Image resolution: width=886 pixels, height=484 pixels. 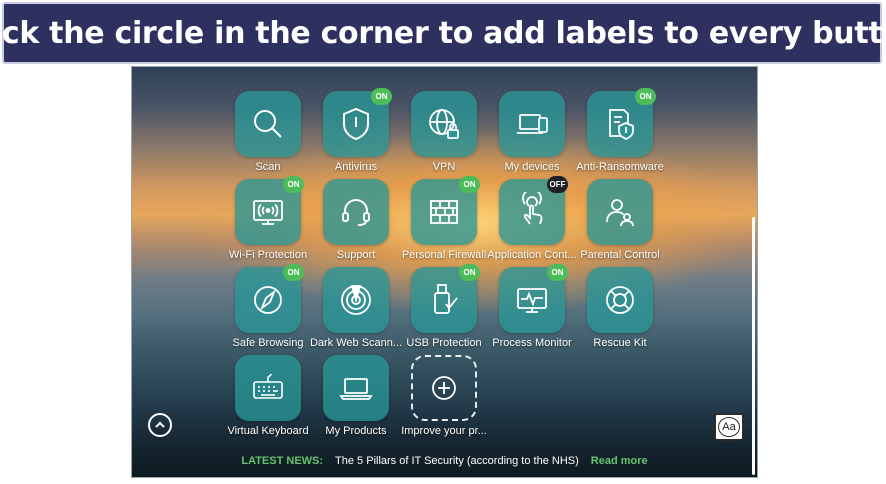 I want to click on laptop-icon, so click(x=356, y=389).